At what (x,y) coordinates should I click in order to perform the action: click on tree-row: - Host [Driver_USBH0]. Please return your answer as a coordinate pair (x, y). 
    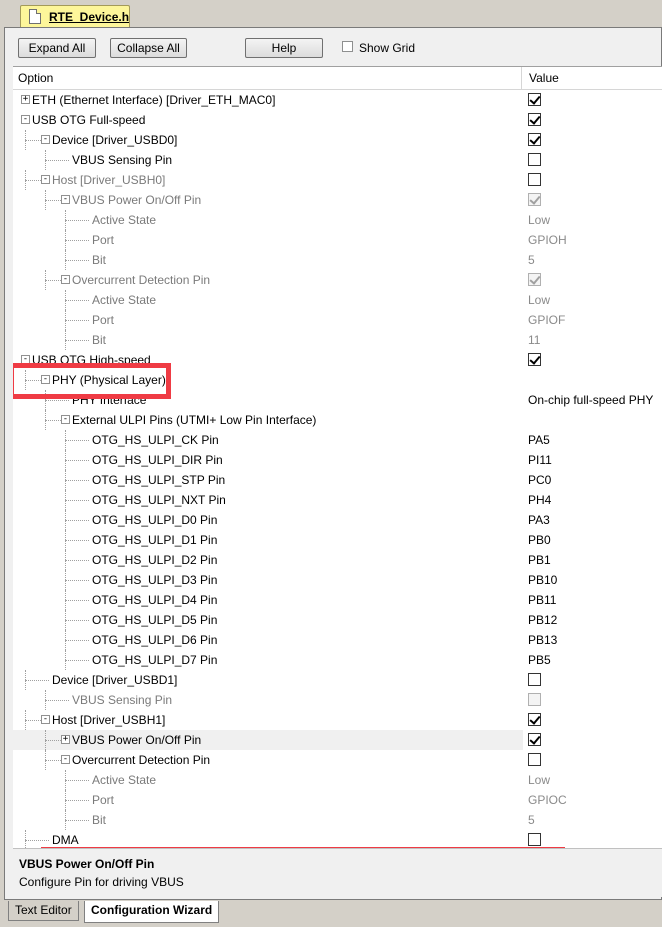
    Looking at the image, I should click on (337, 180).